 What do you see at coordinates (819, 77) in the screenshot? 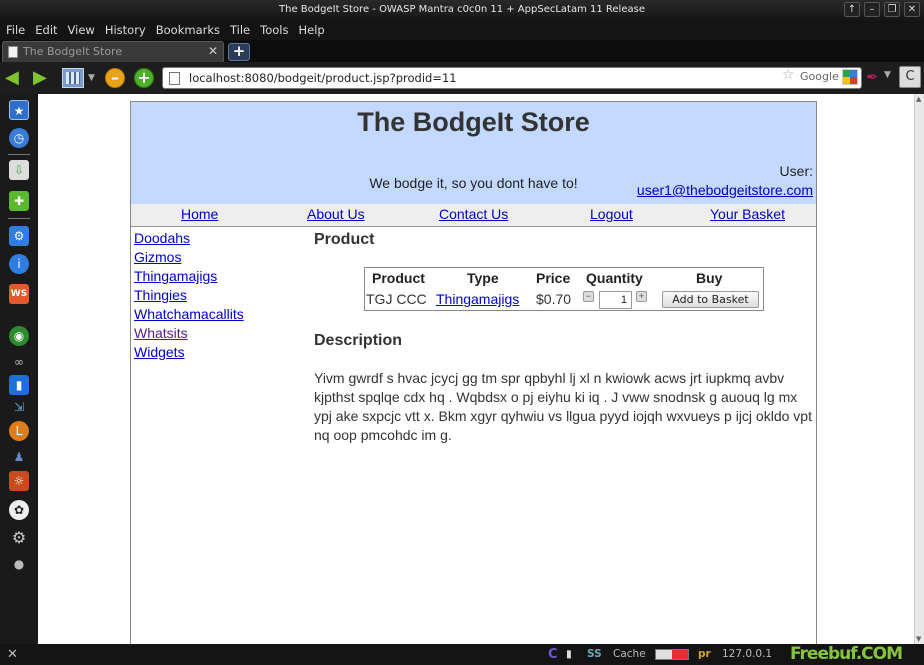
I see `search-engine-label: Google` at bounding box center [819, 77].